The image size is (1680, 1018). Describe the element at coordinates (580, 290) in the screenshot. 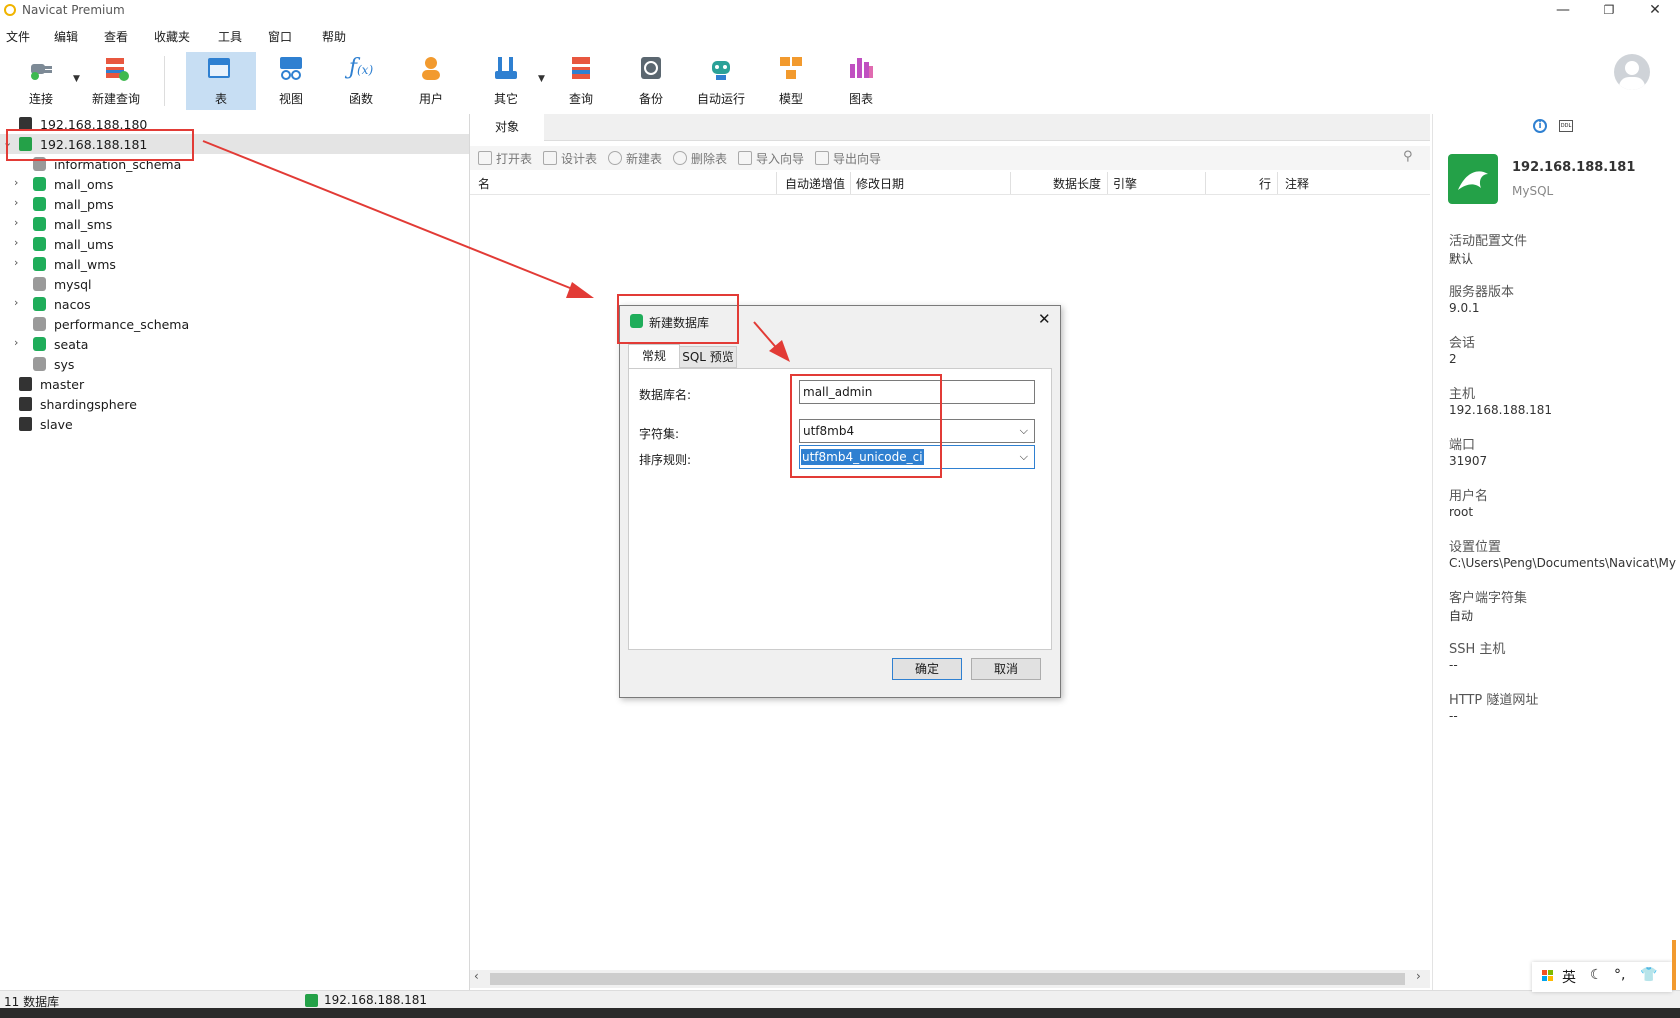

I see `annotation-arrowhead` at that location.